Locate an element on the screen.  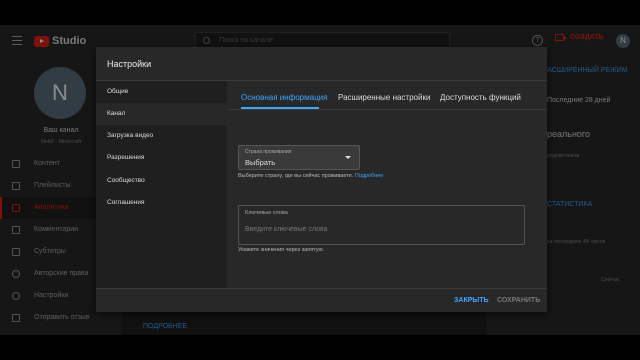
nav-label: Общие is located at coordinates (118, 91).